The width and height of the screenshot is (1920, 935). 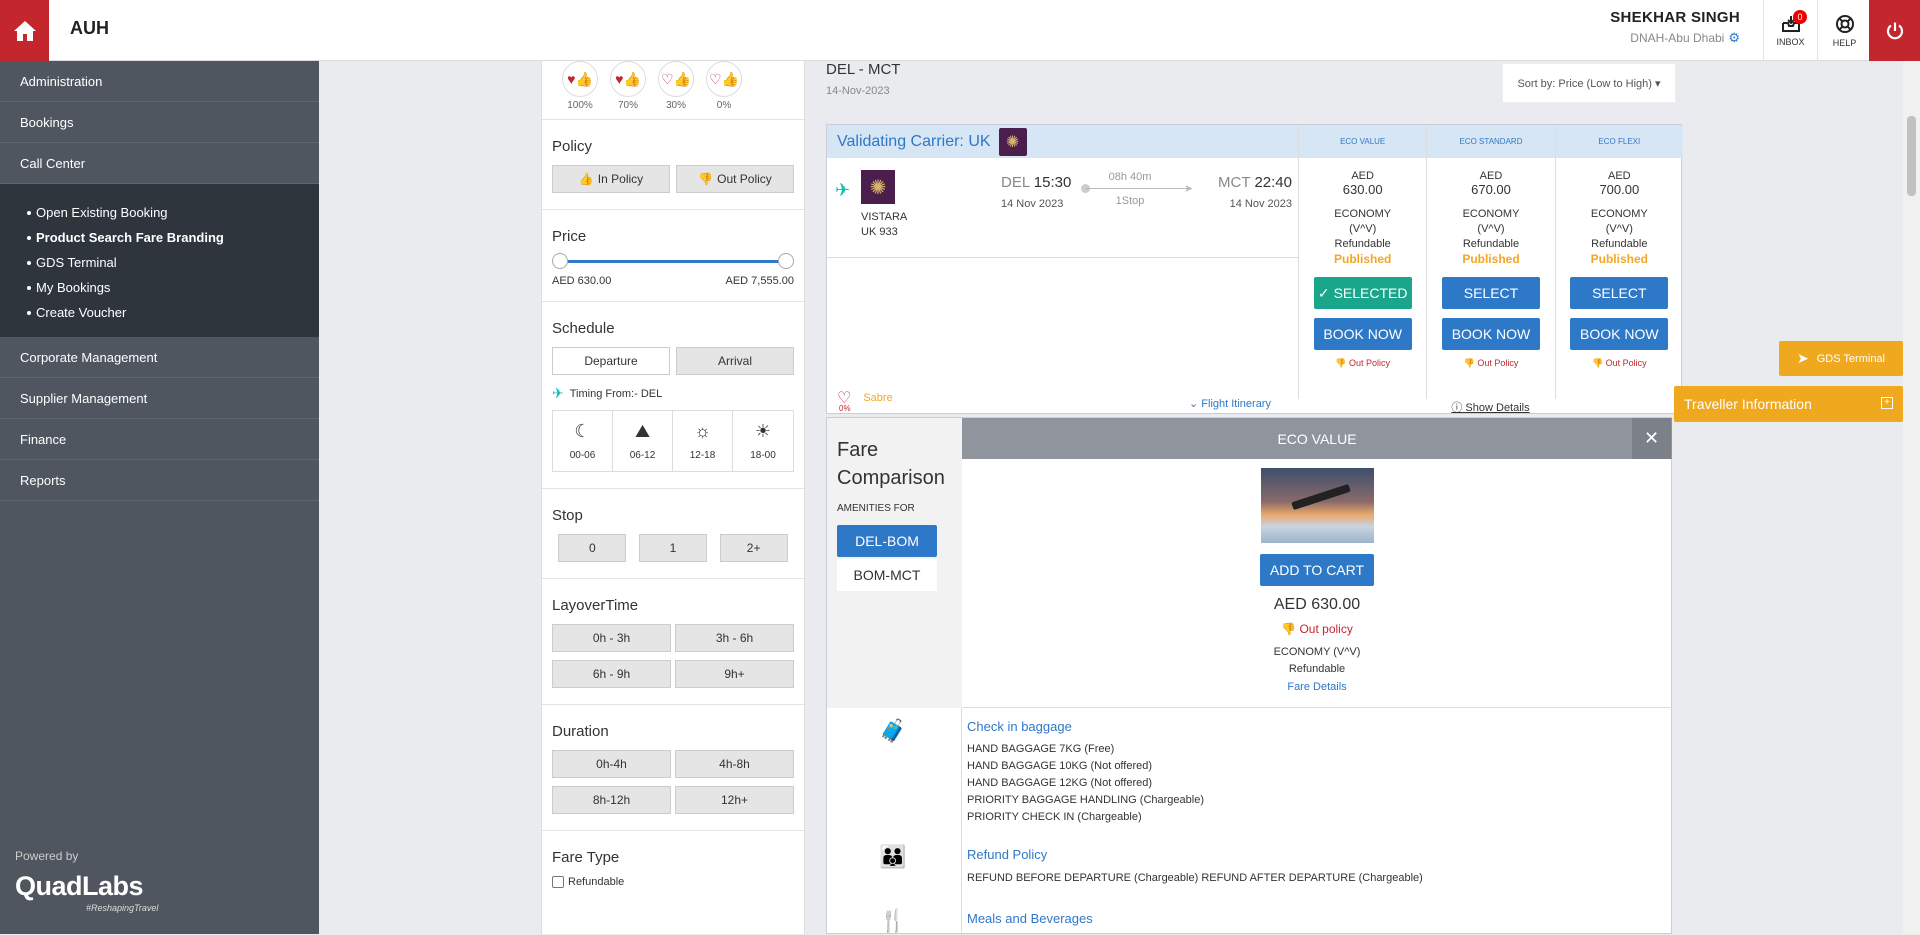 What do you see at coordinates (961, 821) in the screenshot?
I see `divider` at bounding box center [961, 821].